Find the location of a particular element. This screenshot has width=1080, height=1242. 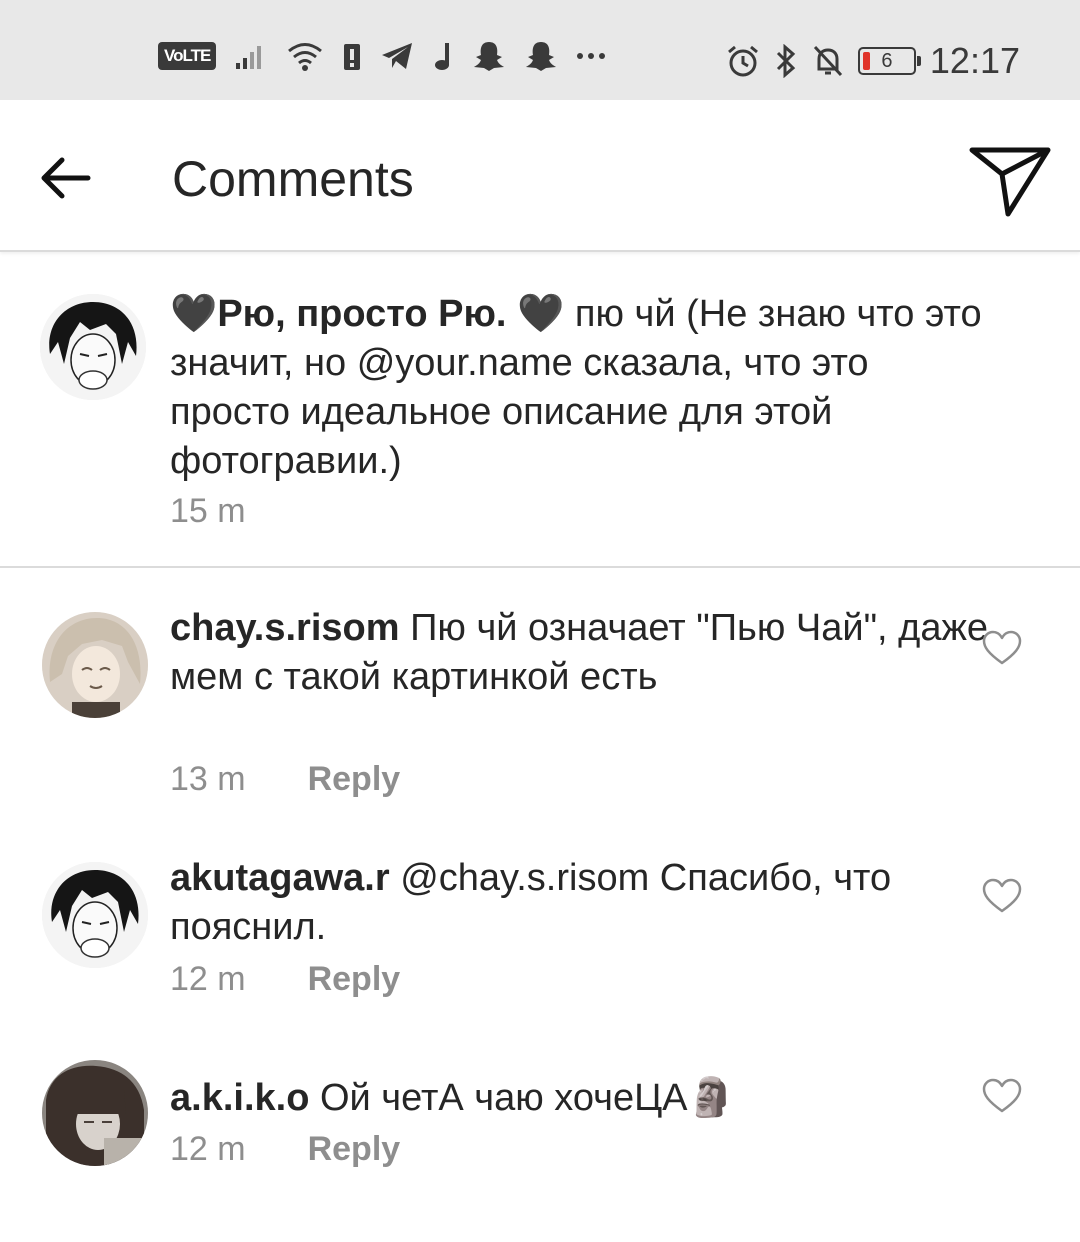

battery-icon: 6 is located at coordinates (889, 61).